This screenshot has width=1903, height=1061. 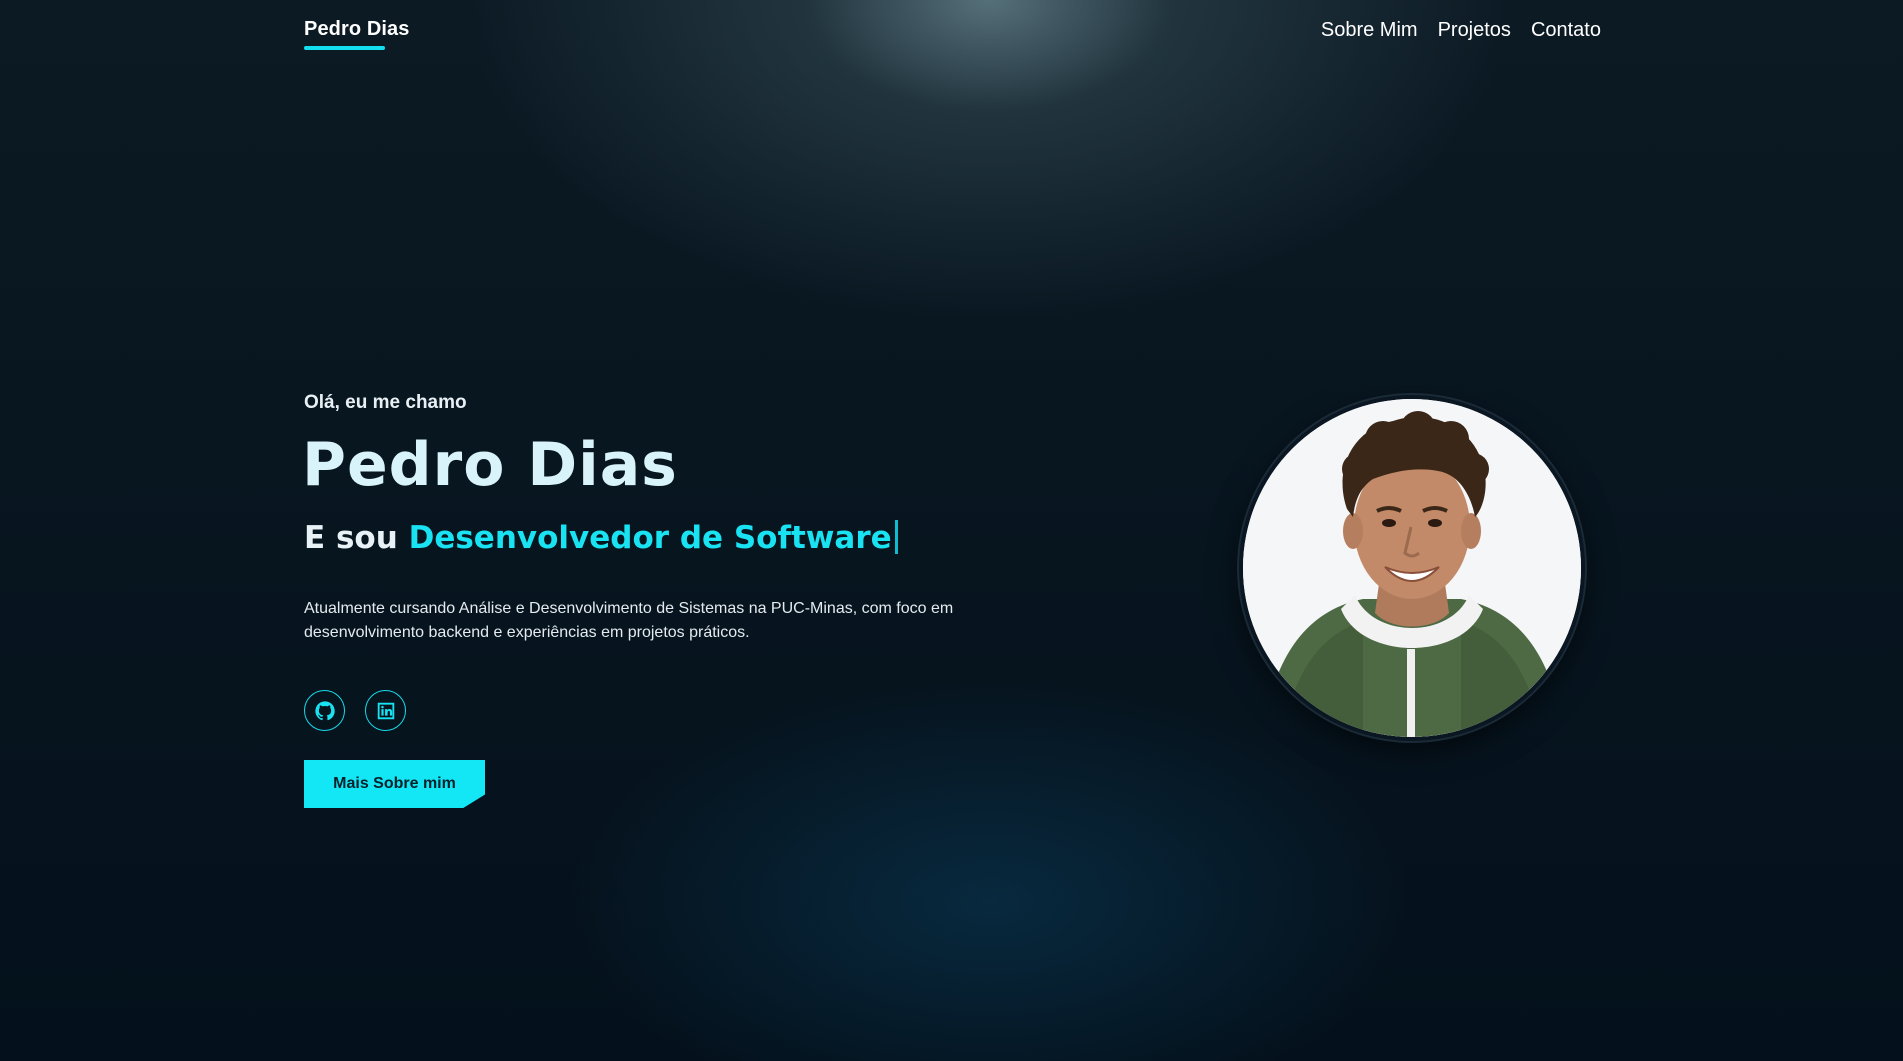 What do you see at coordinates (1566, 30) in the screenshot?
I see `nav-link-contato: Contato` at bounding box center [1566, 30].